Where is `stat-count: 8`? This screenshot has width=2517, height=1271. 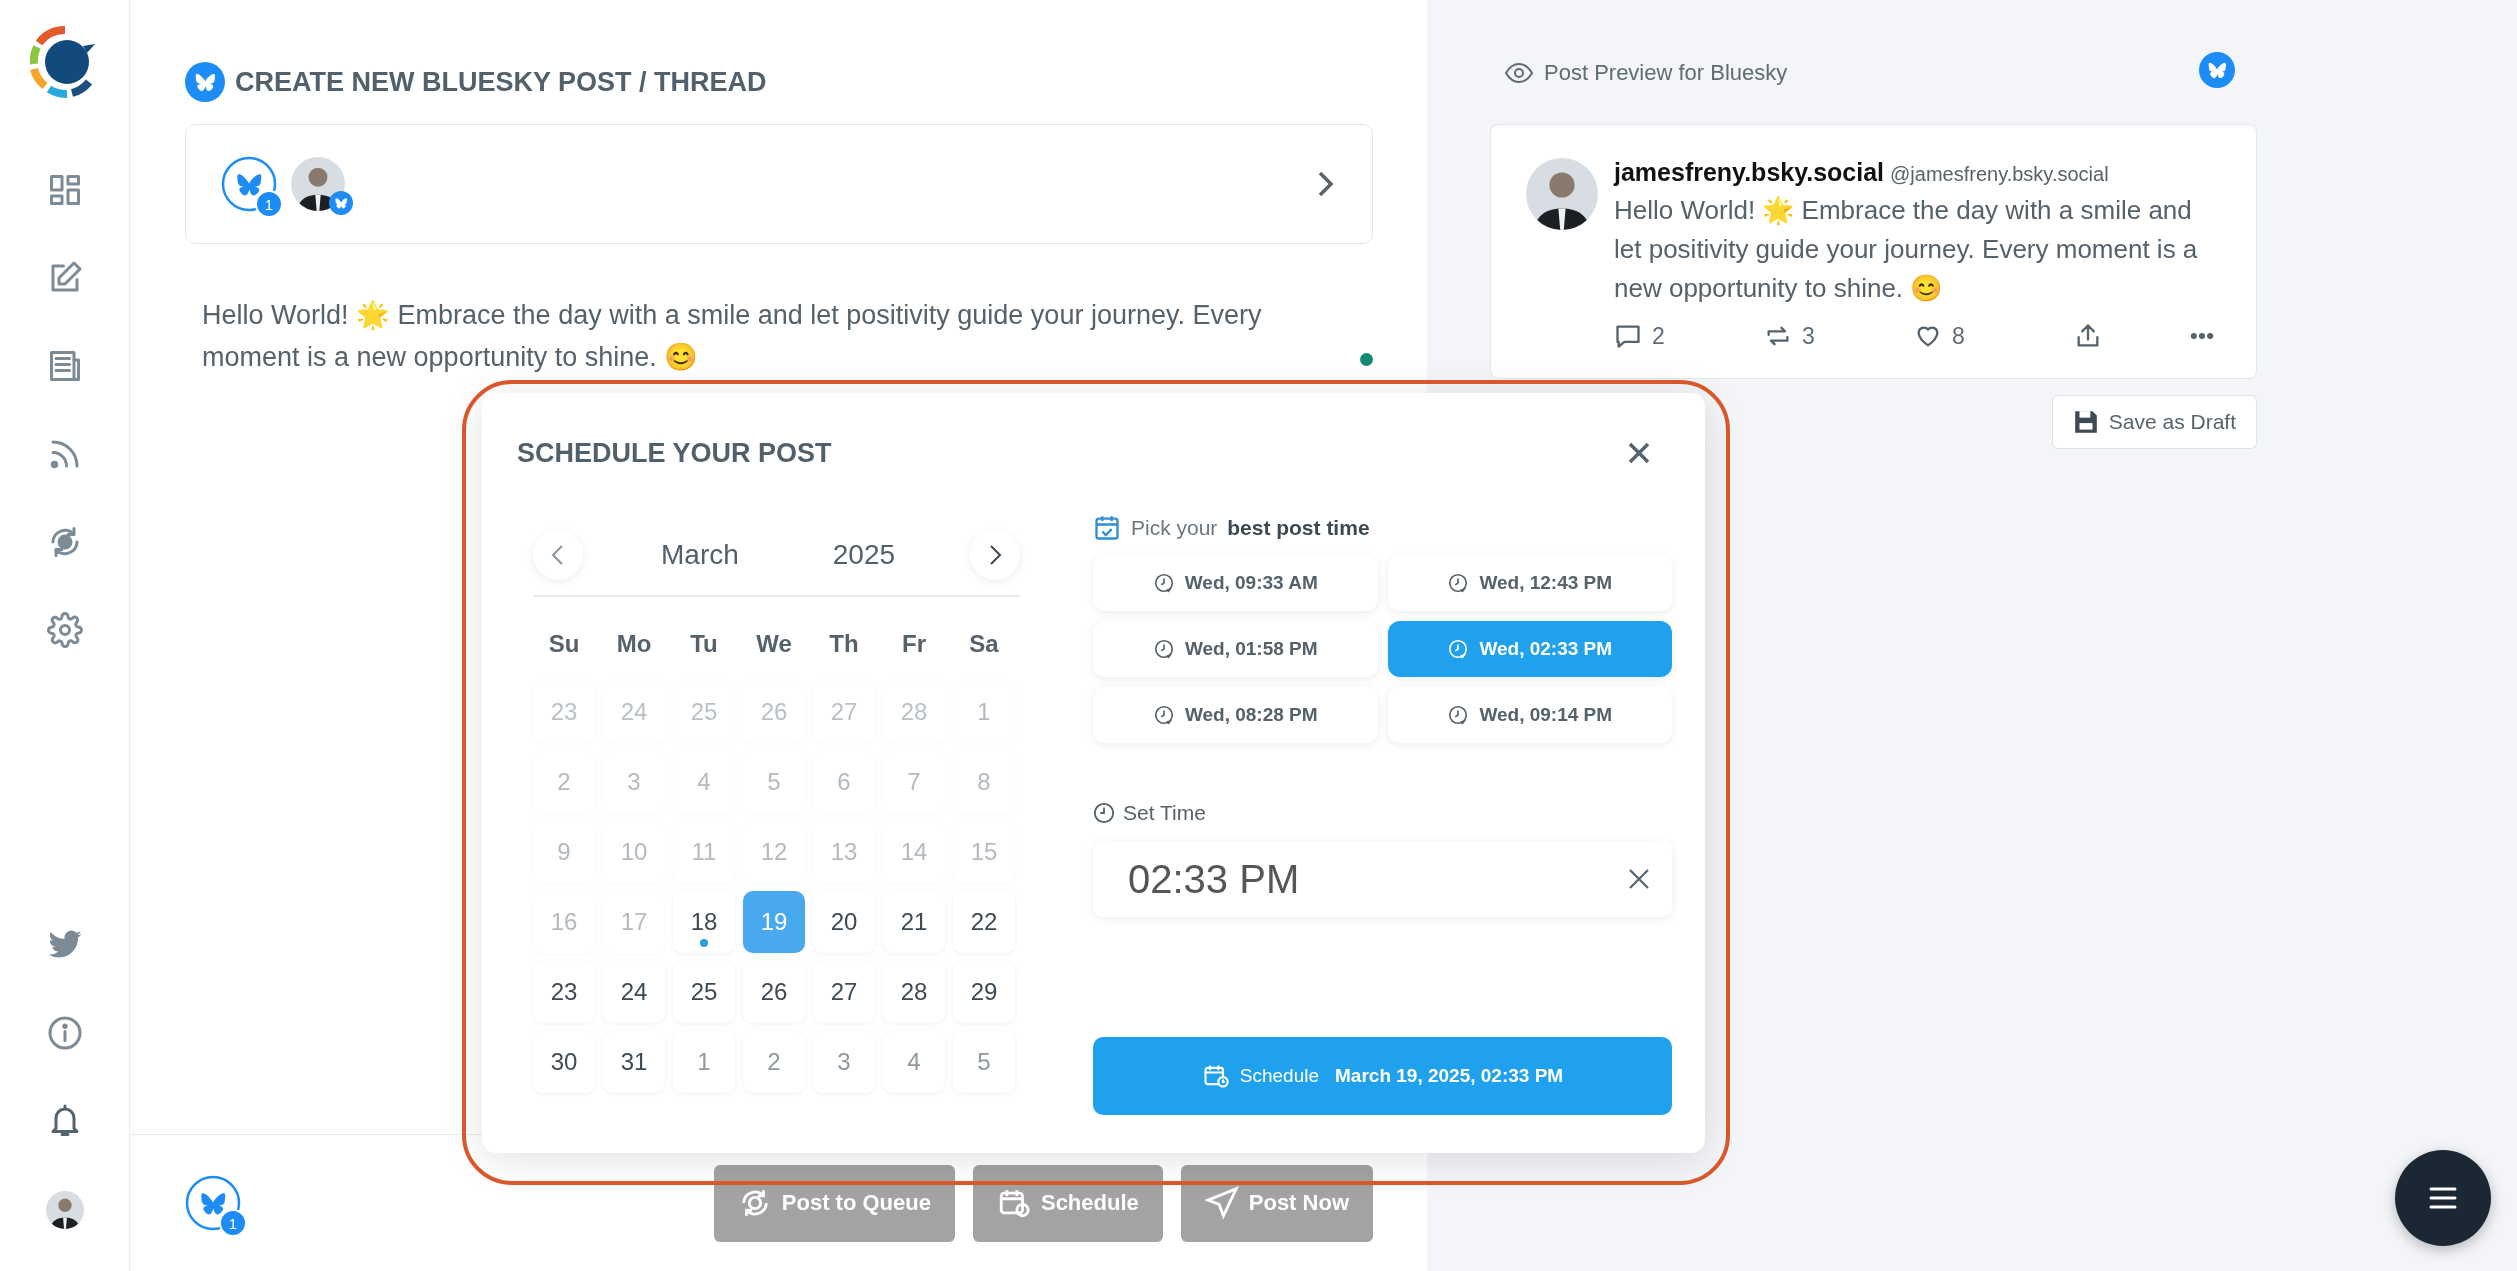
stat-count: 8 is located at coordinates (1958, 336).